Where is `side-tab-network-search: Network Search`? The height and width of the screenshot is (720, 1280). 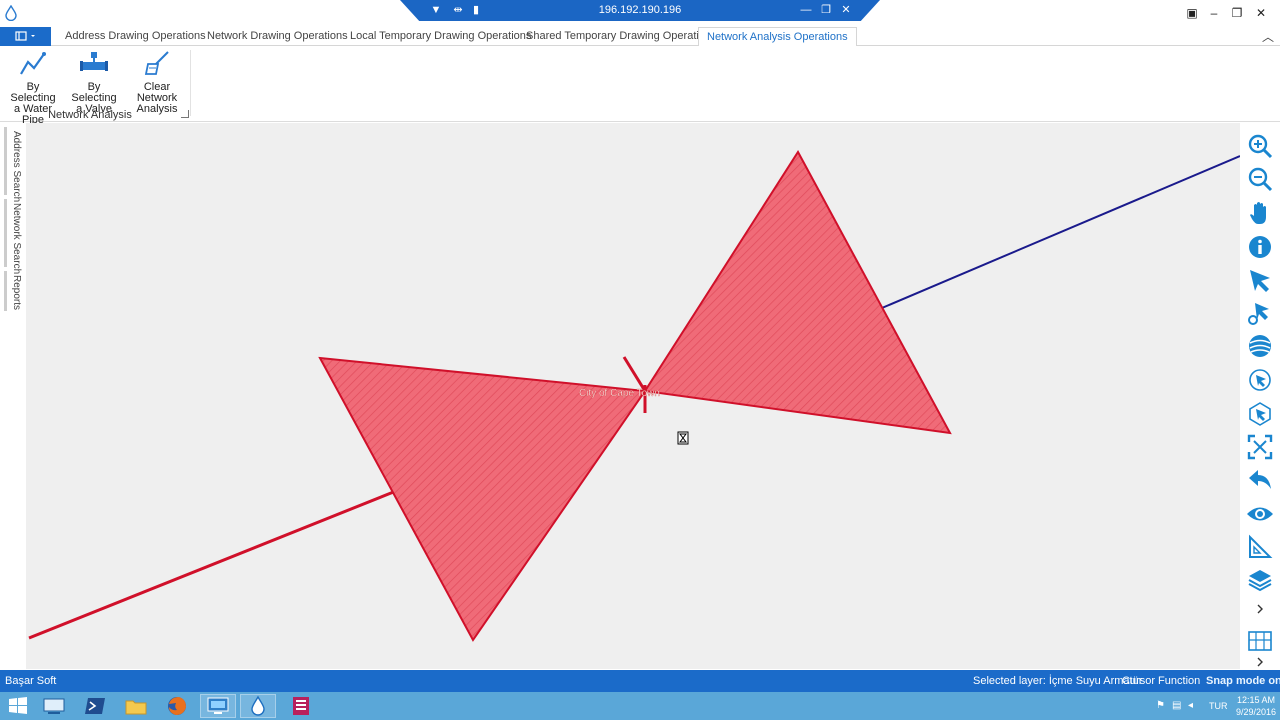 side-tab-network-search: Network Search is located at coordinates (13, 236).